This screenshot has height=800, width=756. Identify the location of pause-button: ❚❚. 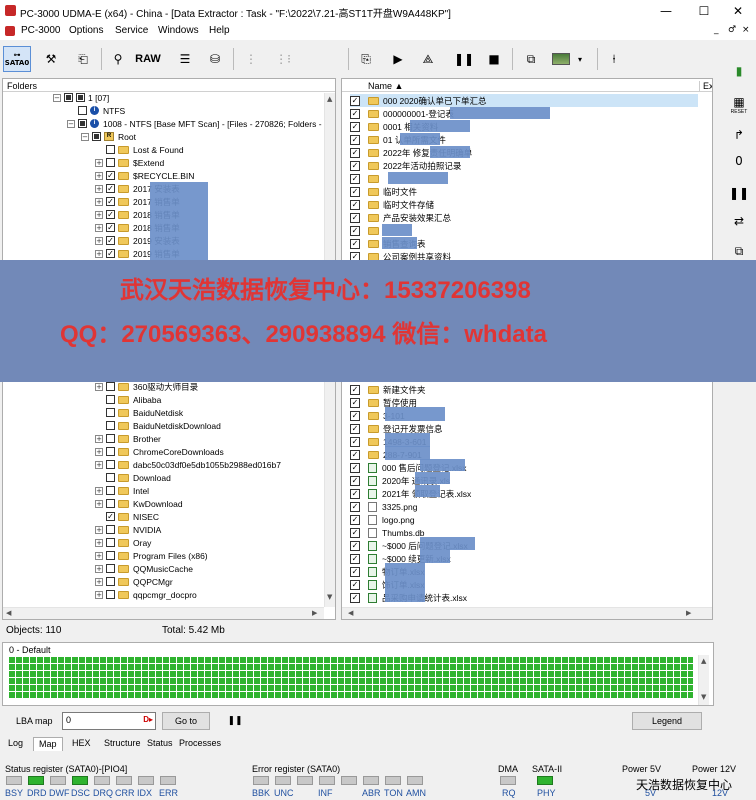
(464, 59).